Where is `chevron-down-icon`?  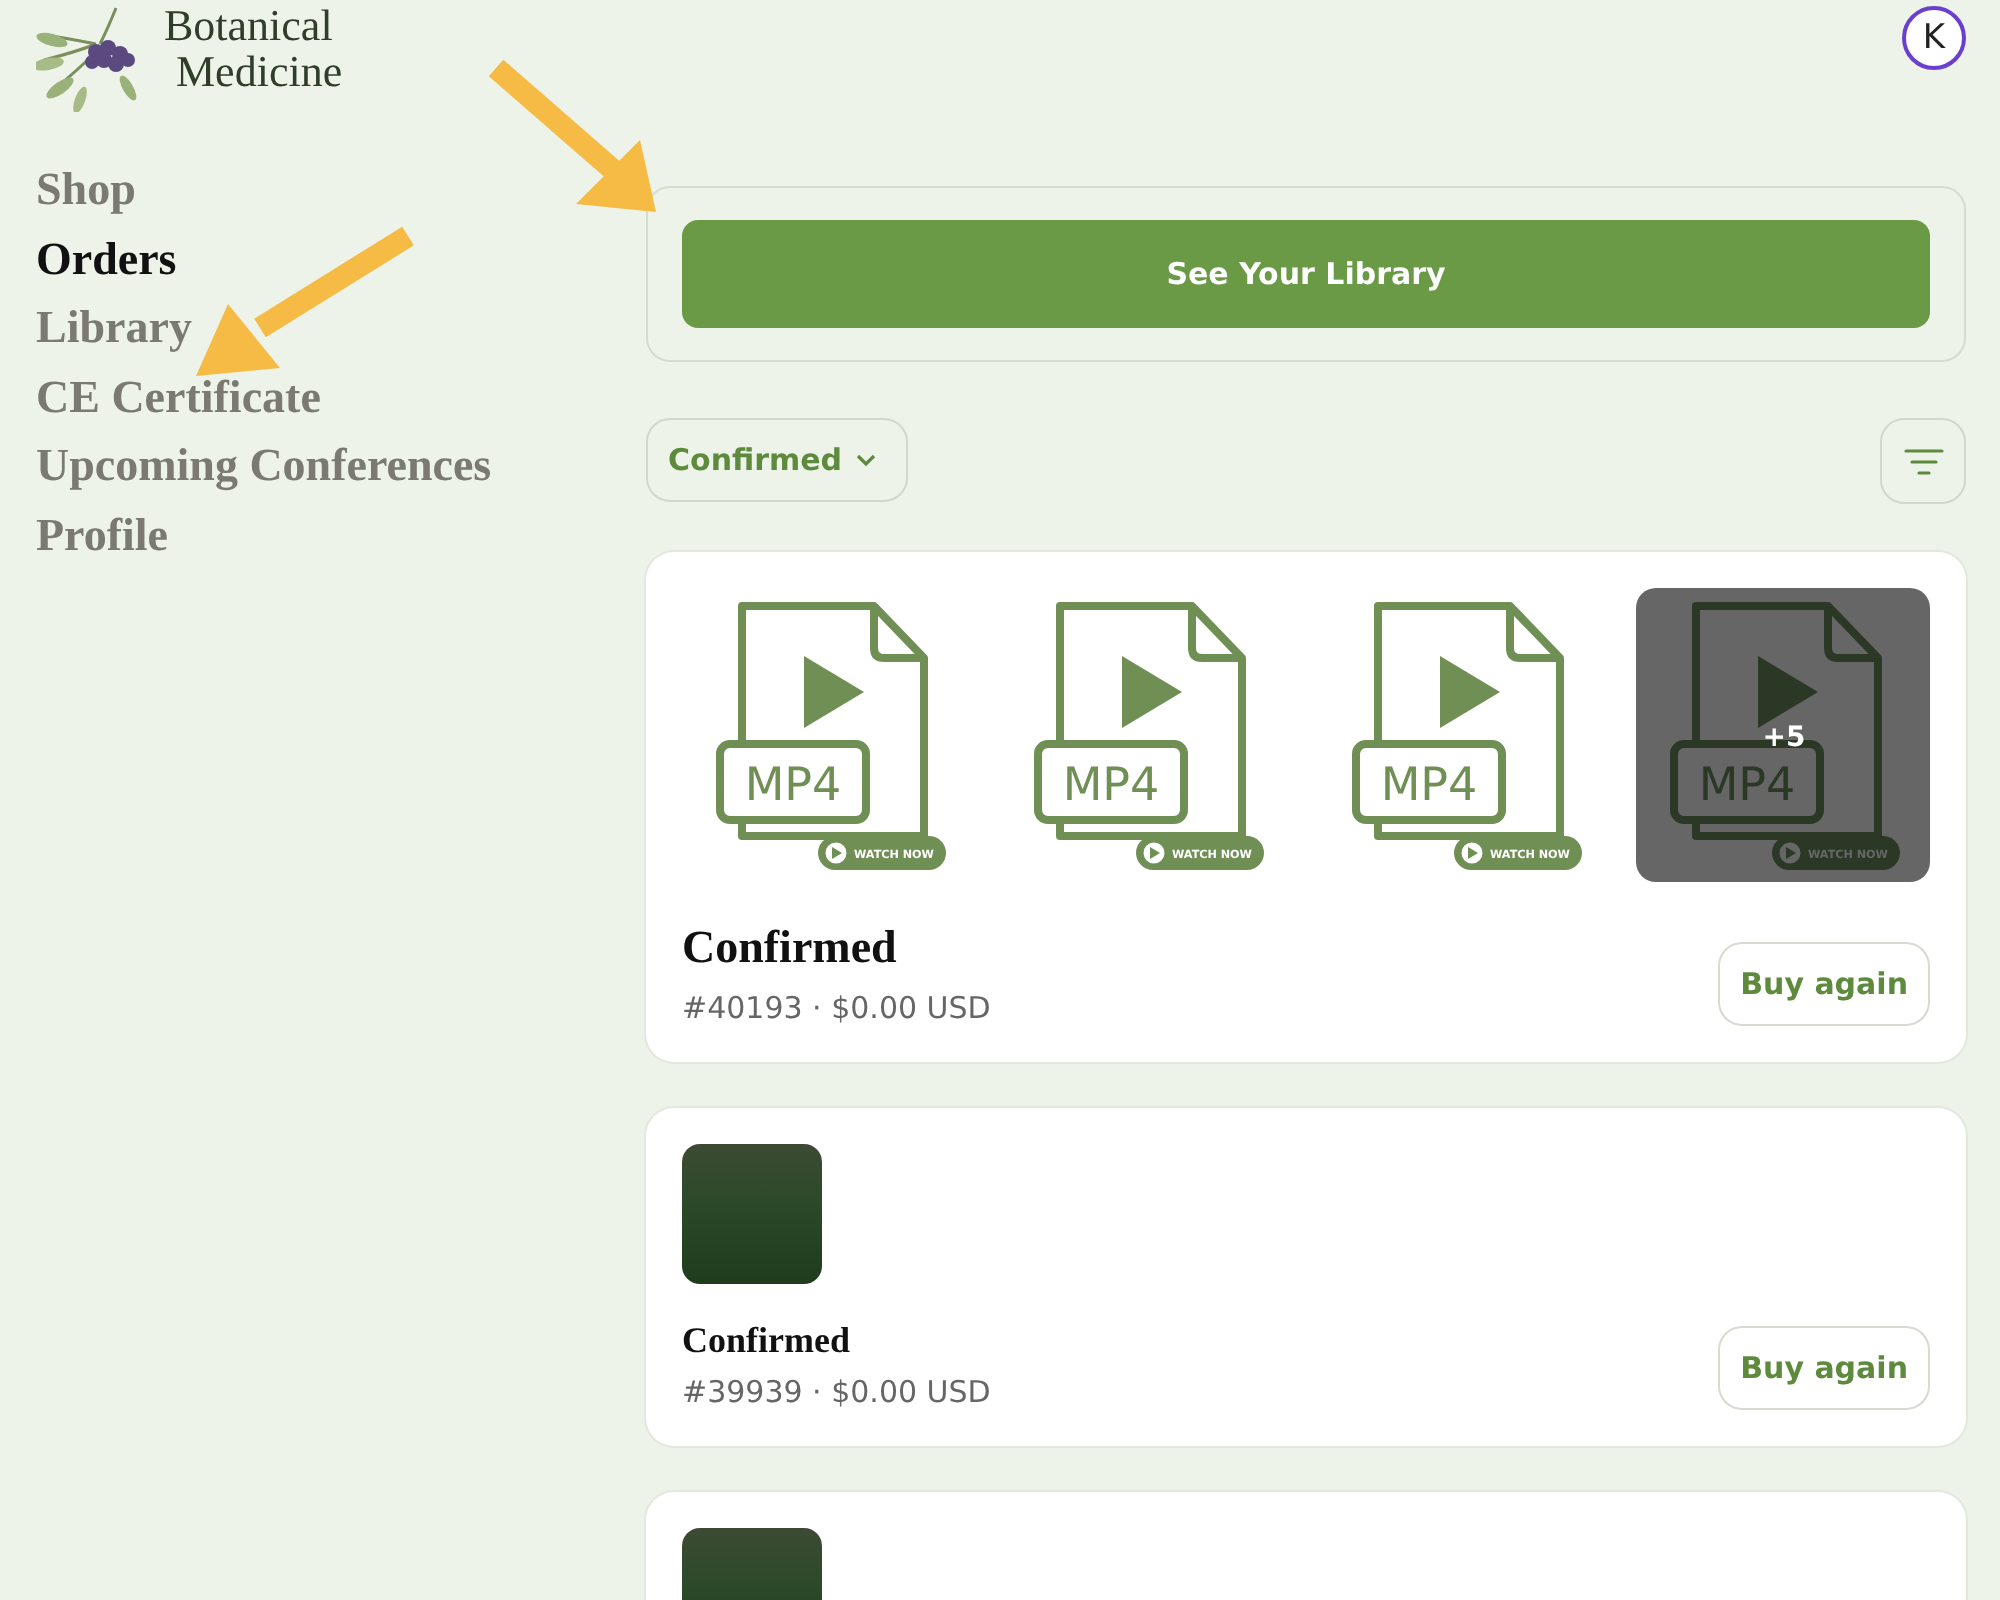
chevron-down-icon is located at coordinates (866, 460).